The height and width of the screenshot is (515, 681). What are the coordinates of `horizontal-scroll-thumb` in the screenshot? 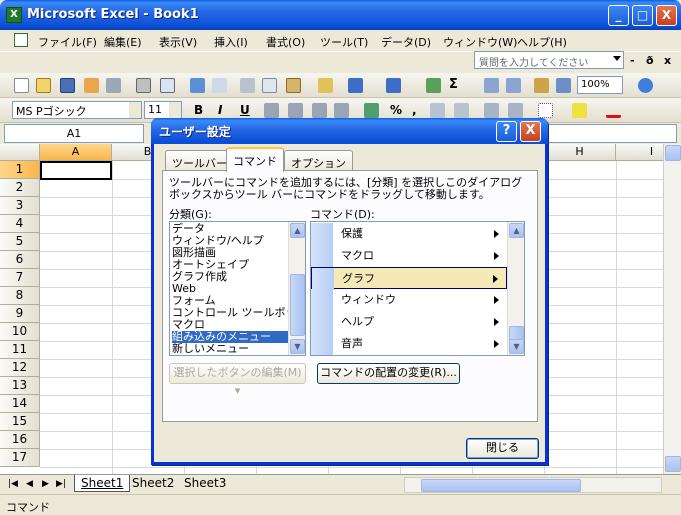 It's located at (501, 485).